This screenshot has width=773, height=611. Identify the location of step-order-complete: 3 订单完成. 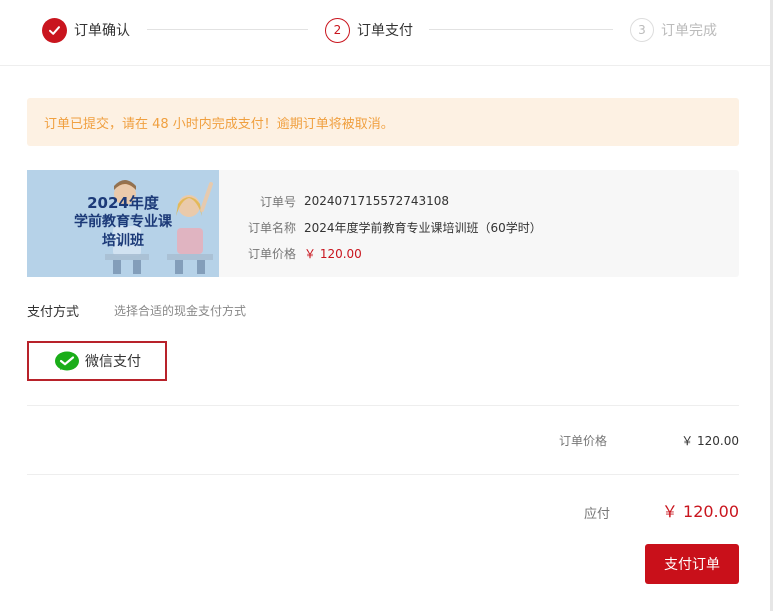
(673, 30).